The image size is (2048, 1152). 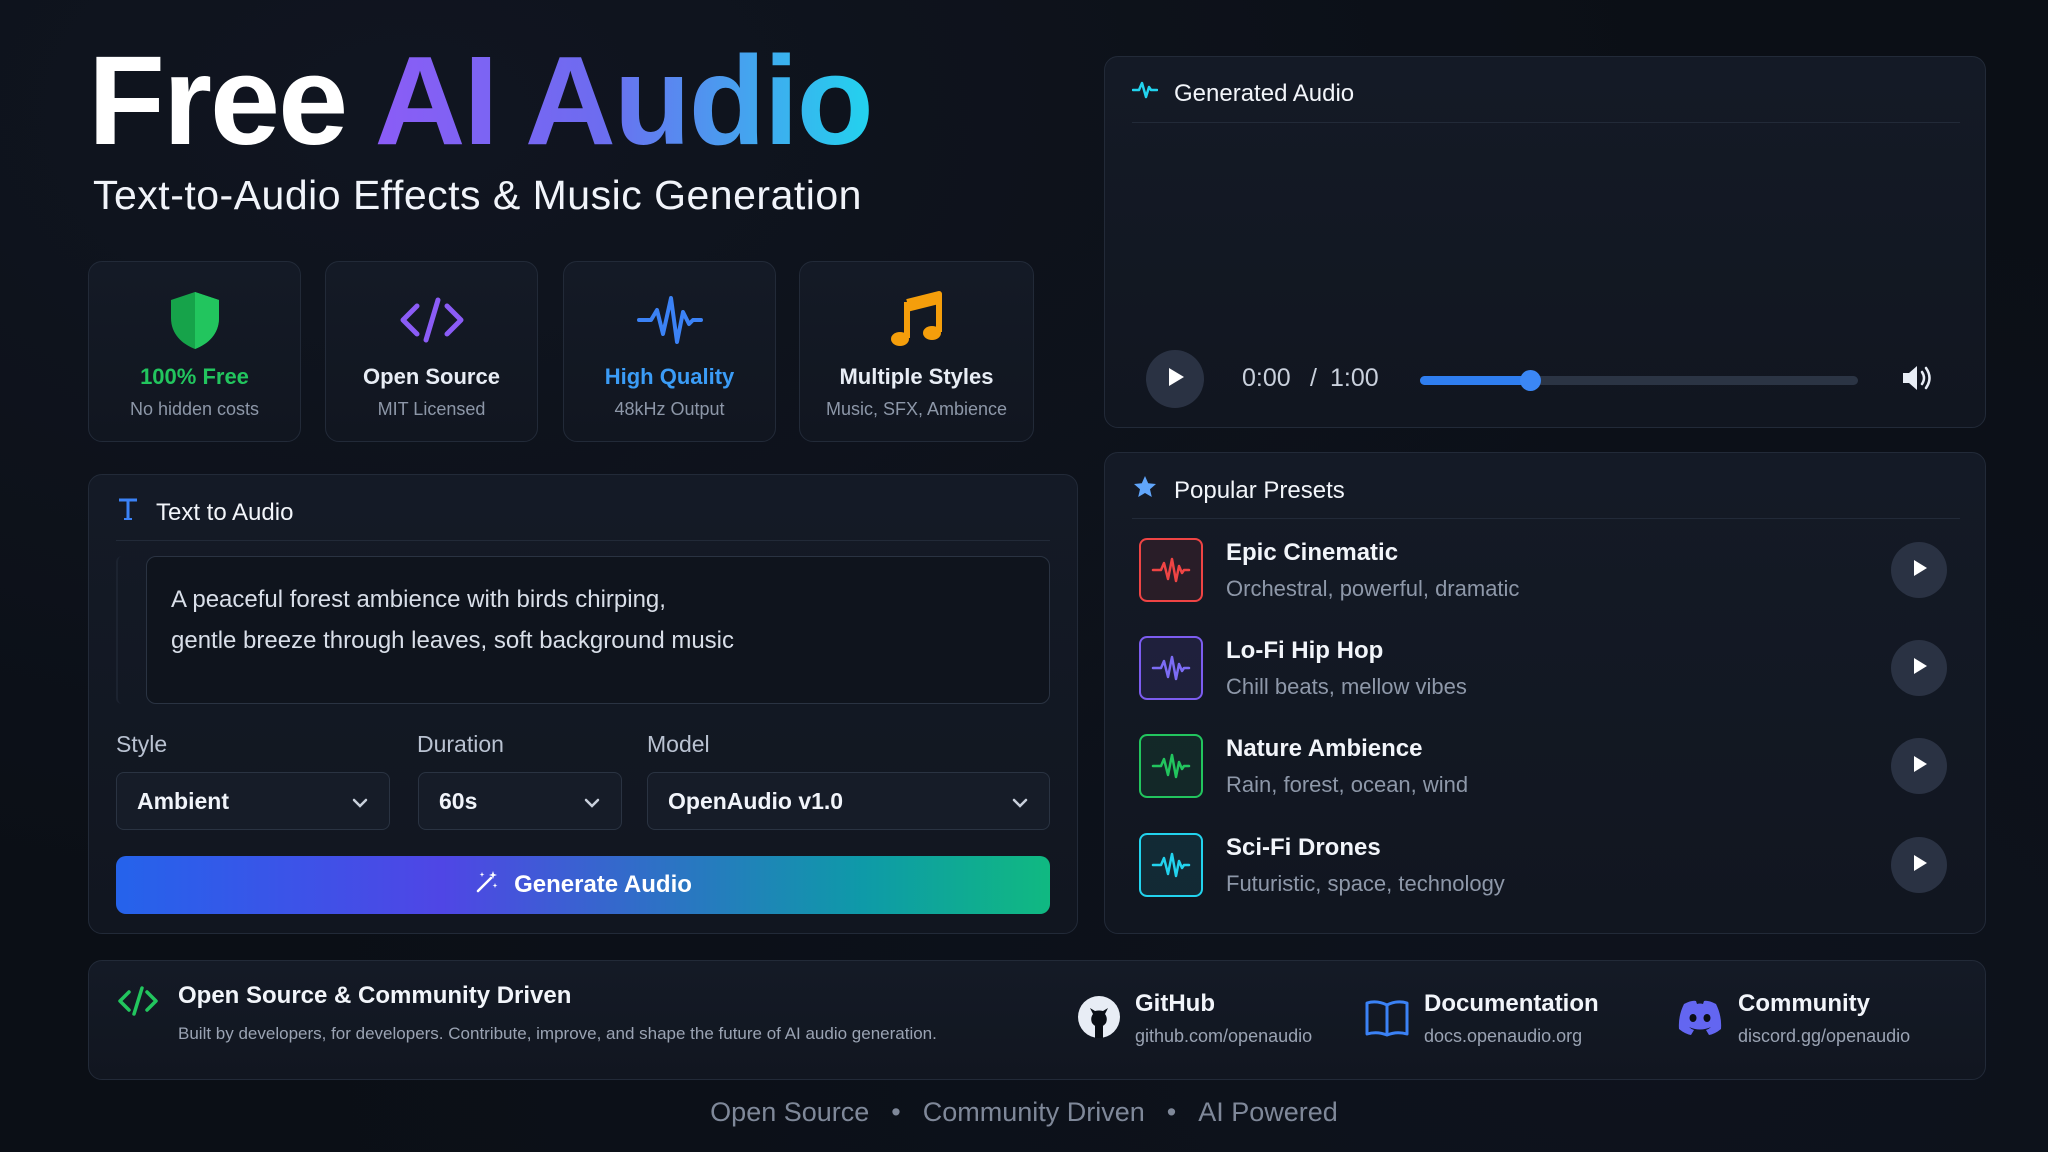 I want to click on feature-card-open-source: Open Source MIT Licensed, so click(x=431, y=351).